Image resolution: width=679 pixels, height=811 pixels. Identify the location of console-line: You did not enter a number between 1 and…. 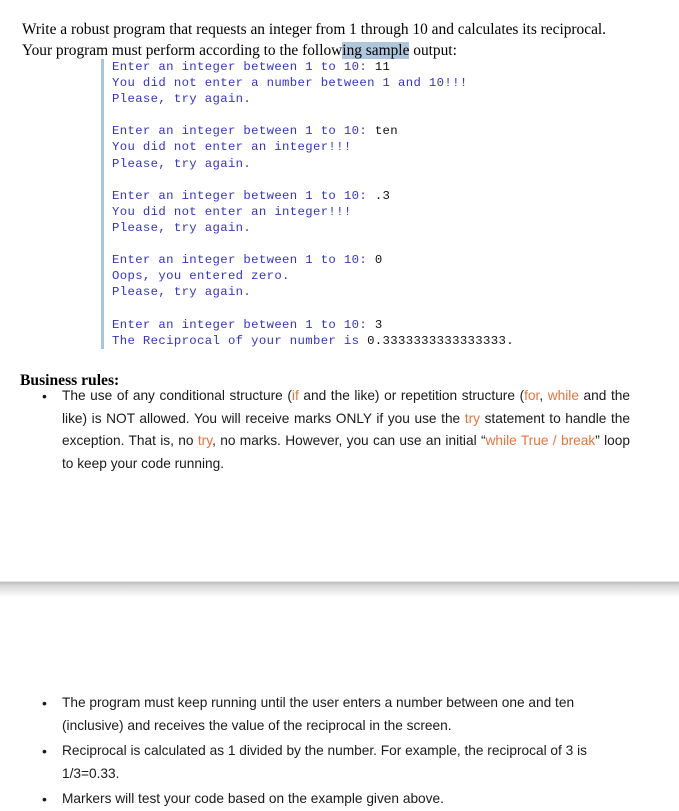
(341, 83).